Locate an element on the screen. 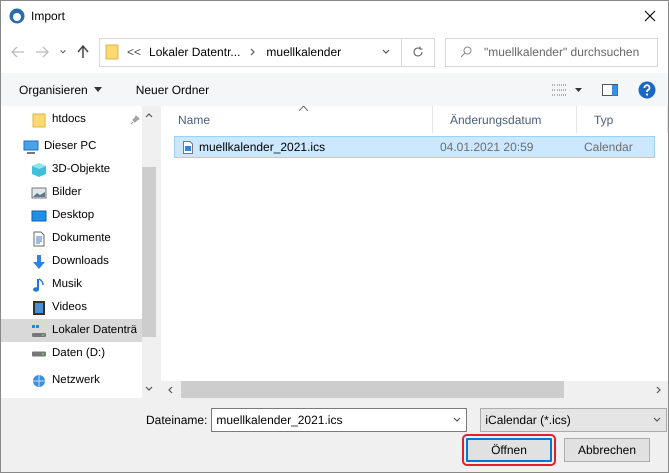  calendar-file-icon is located at coordinates (188, 147).